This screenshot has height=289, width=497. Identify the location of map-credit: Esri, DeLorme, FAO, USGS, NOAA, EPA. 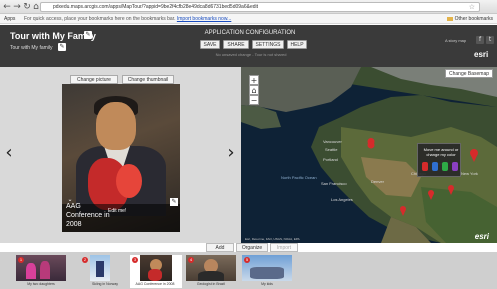
(272, 239).